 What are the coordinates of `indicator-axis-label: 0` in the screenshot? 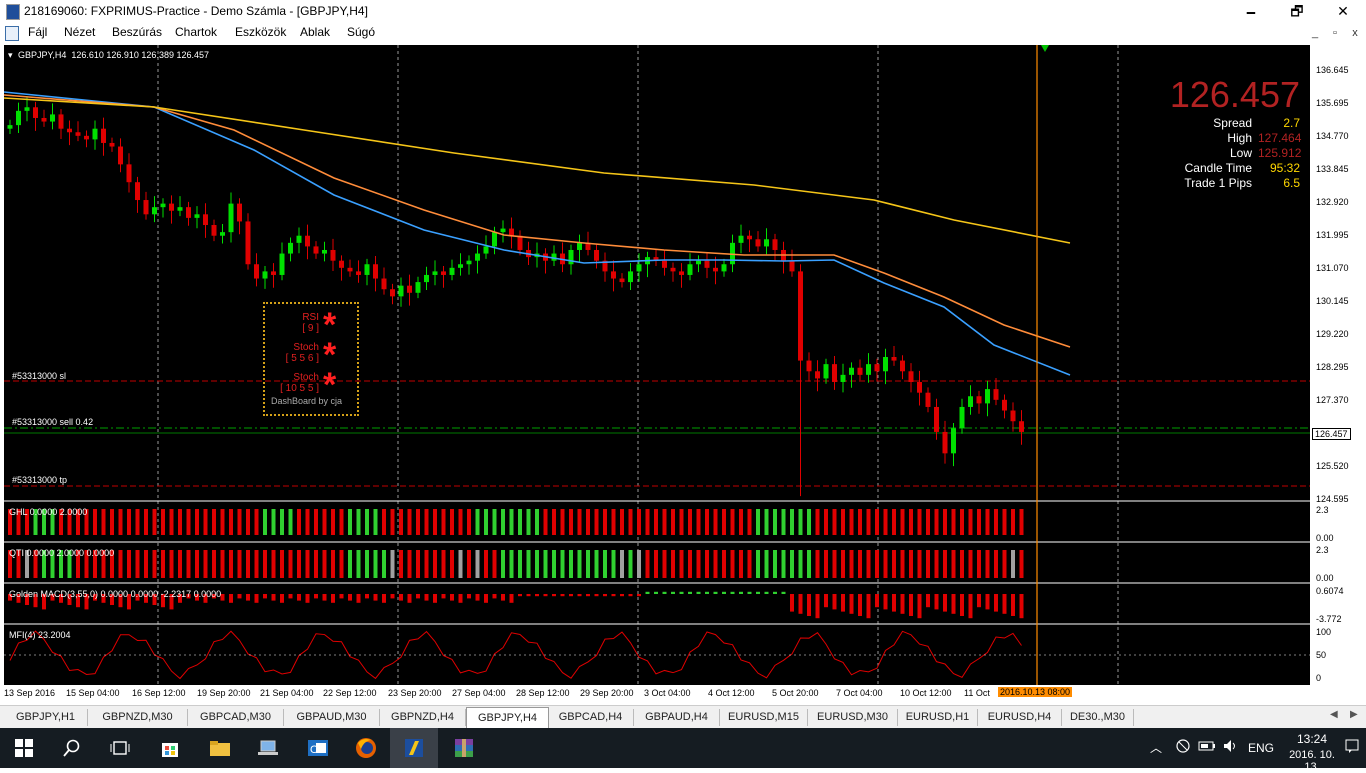 It's located at (1319, 678).